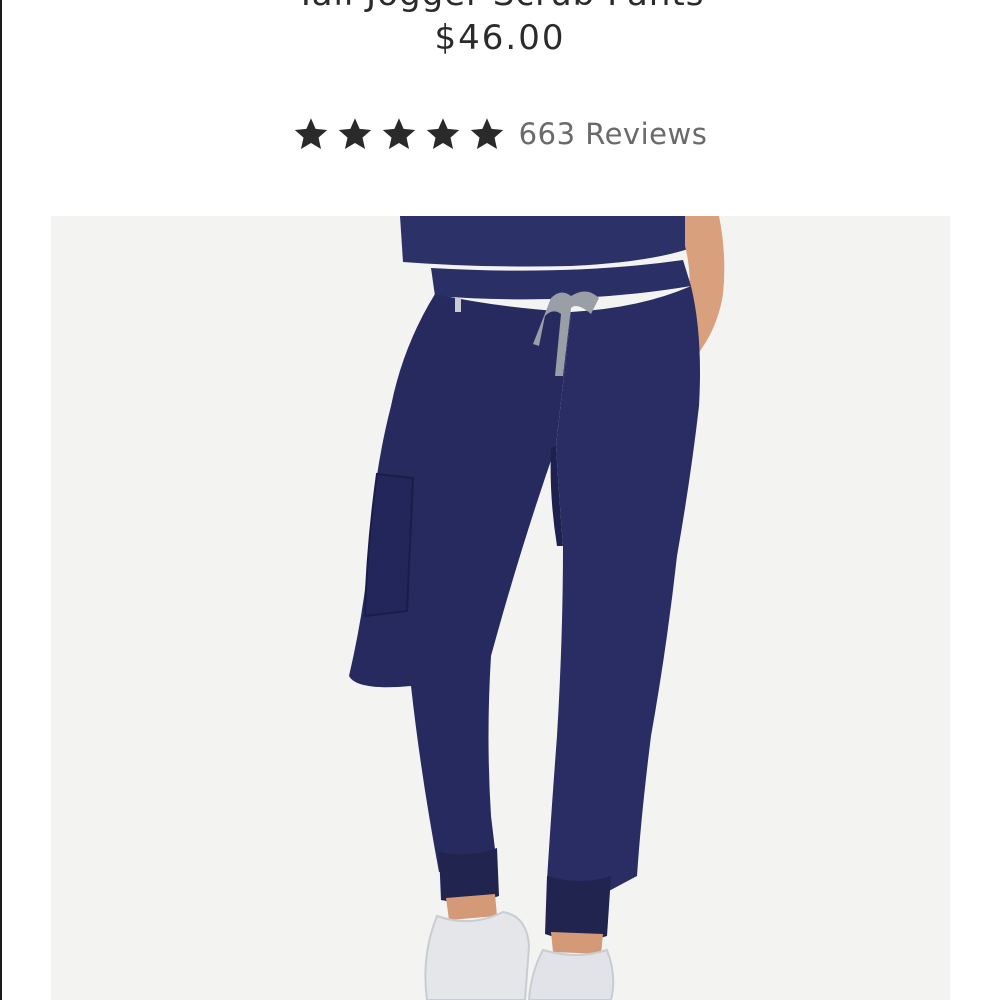  I want to click on logo-tag, so click(458, 305).